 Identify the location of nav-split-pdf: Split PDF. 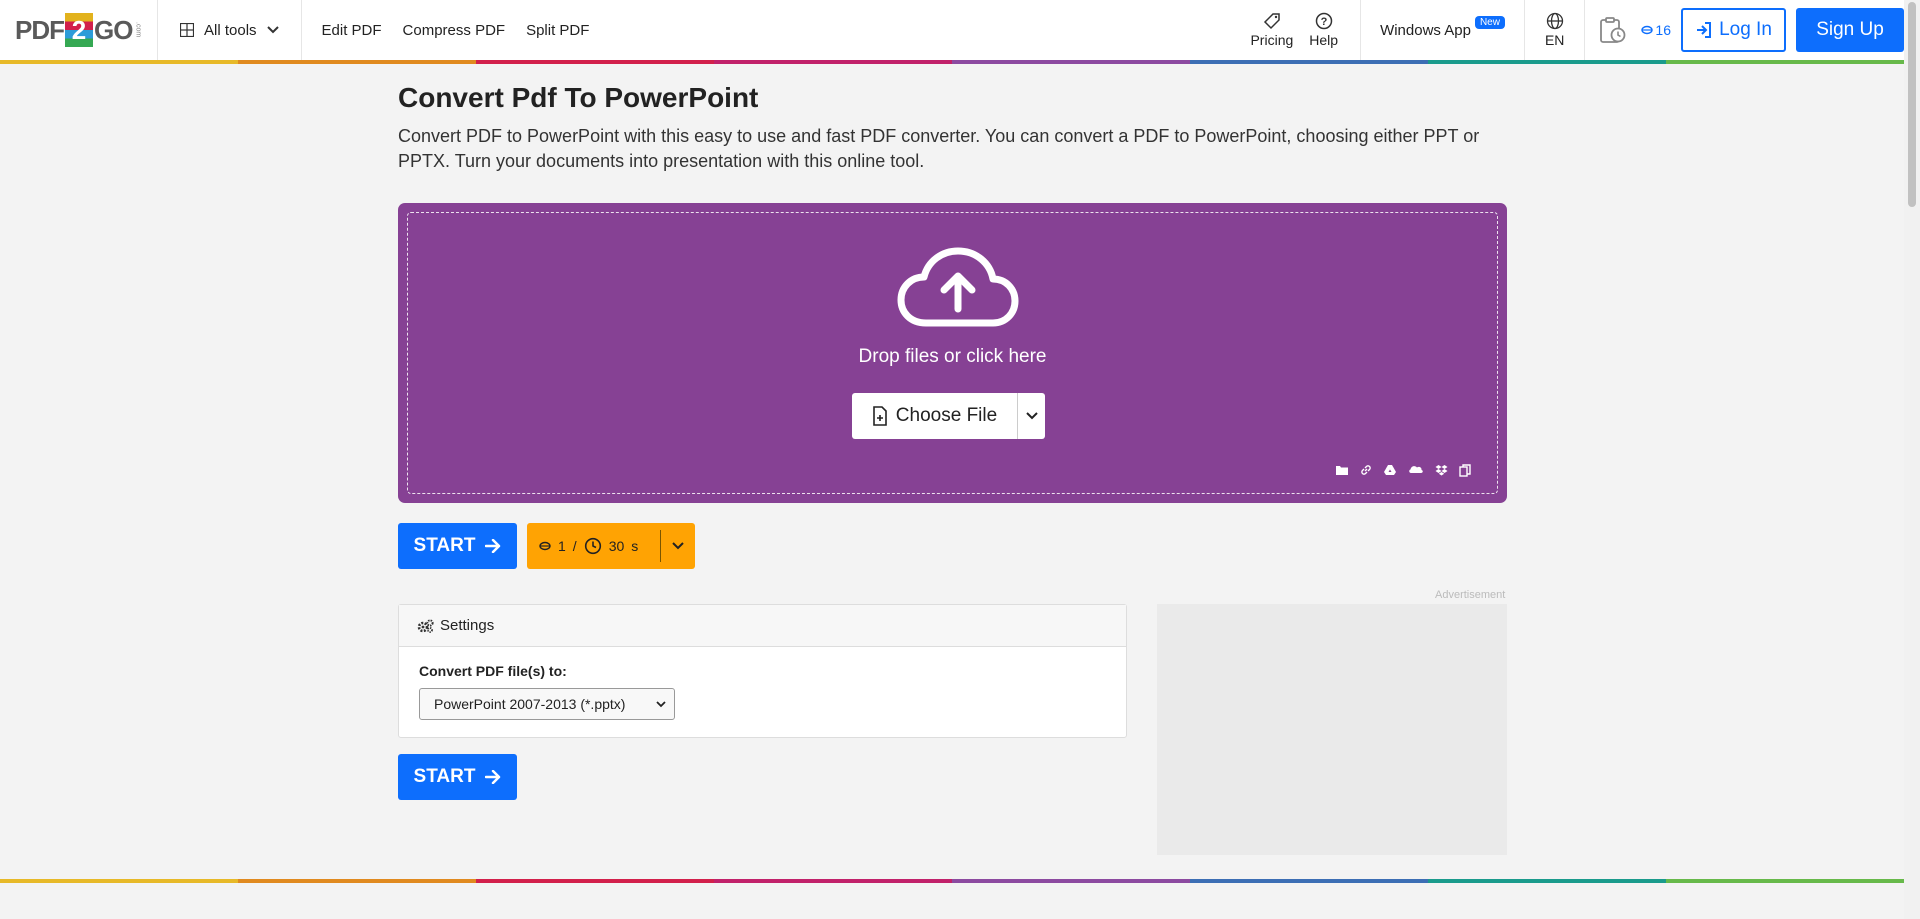
(557, 30).